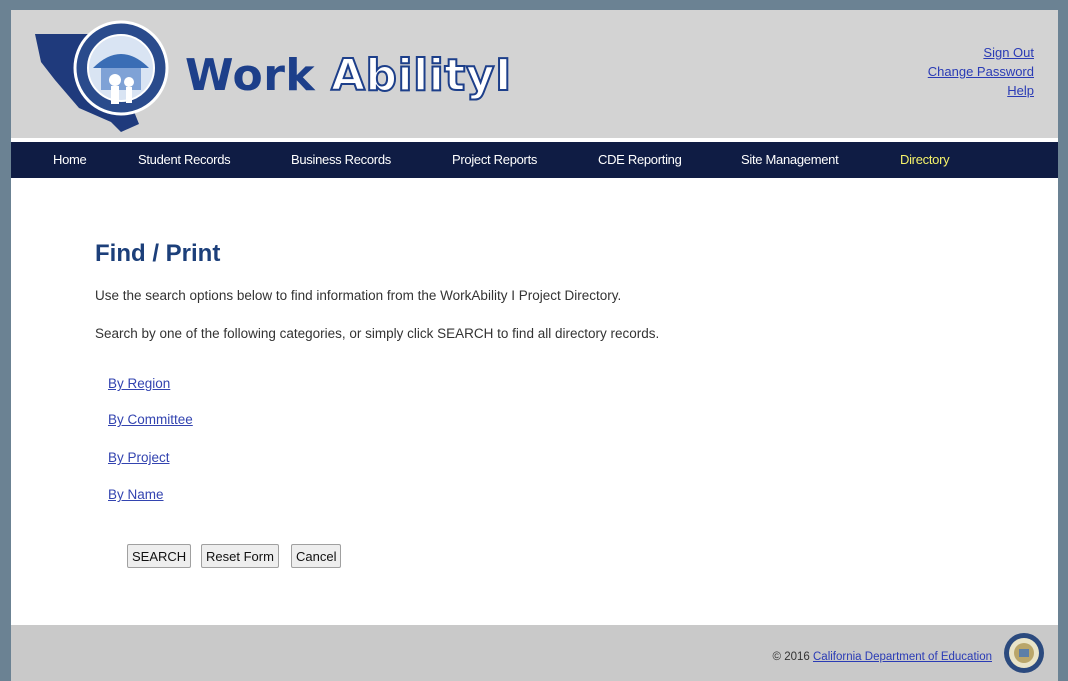  What do you see at coordinates (250, 75) in the screenshot?
I see `logo-word-work: Work` at bounding box center [250, 75].